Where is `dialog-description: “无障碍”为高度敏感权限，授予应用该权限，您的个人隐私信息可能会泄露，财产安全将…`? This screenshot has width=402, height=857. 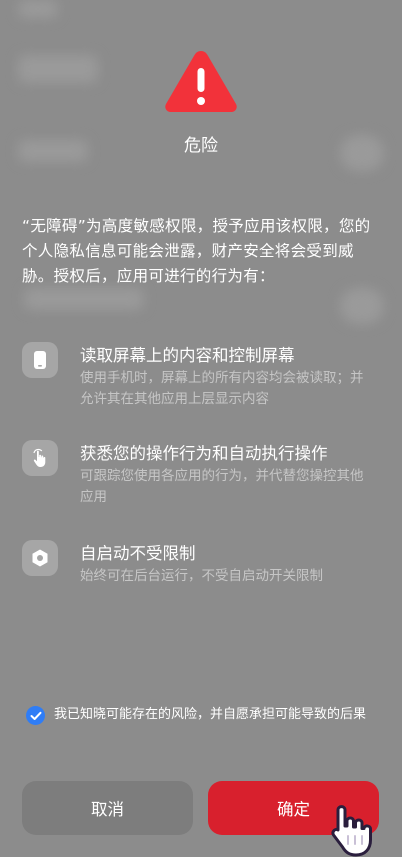 dialog-description: “无障碍”为高度敏感权限，授予应用该权限，您的个人隐私信息可能会泄露，财产安全将… is located at coordinates (196, 251).